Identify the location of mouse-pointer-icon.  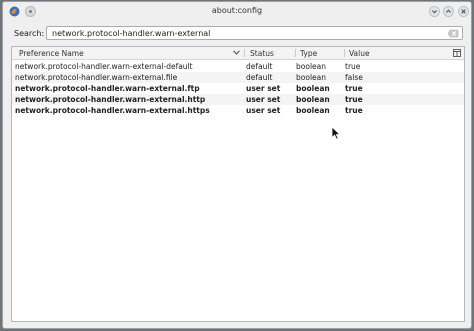
(336, 133).